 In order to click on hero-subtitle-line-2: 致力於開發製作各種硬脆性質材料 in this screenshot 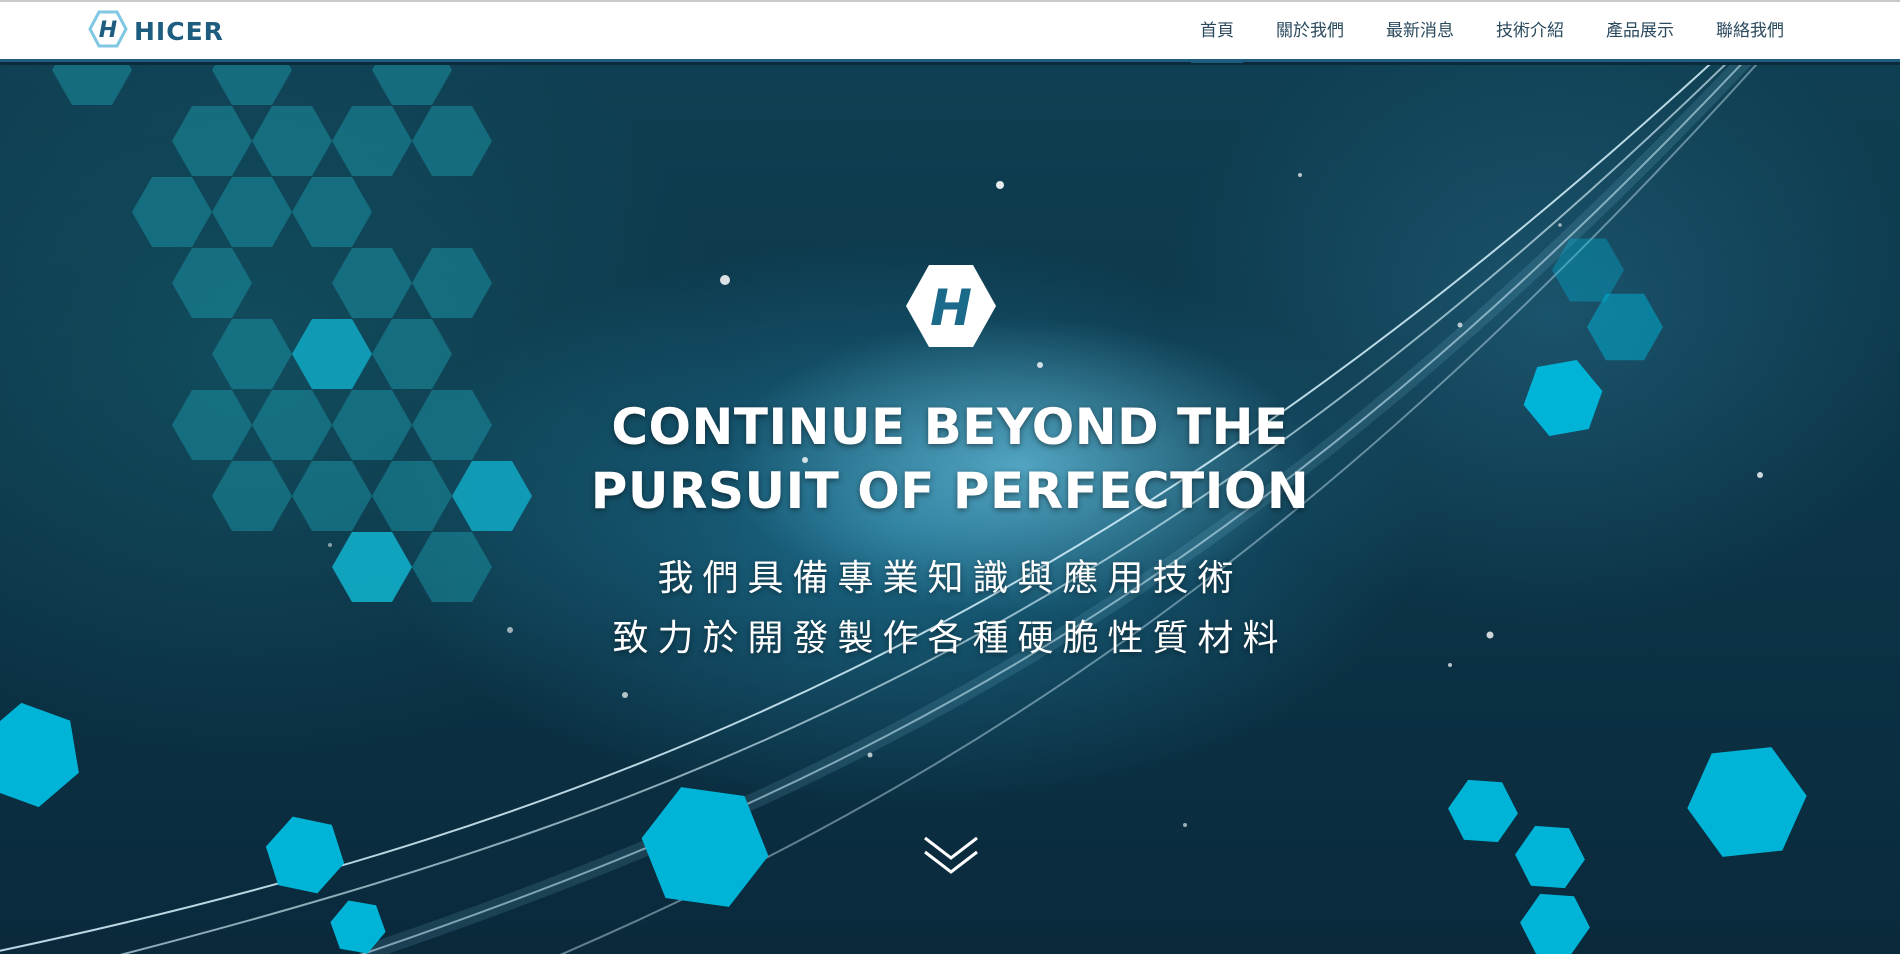, I will do `click(950, 638)`.